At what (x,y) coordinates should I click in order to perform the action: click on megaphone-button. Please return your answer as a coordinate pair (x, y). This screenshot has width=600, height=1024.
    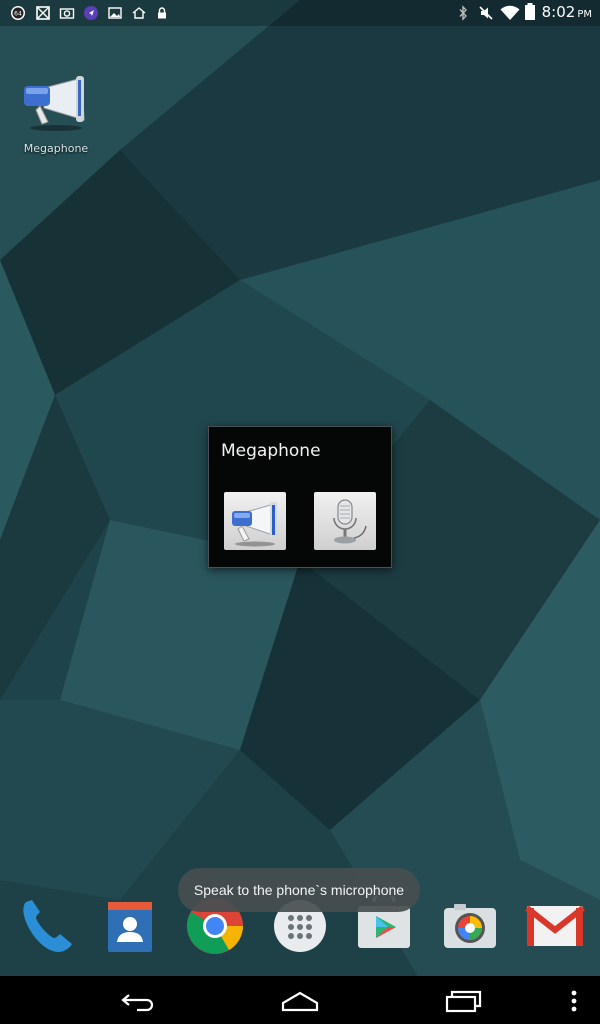
    Looking at the image, I should click on (255, 521).